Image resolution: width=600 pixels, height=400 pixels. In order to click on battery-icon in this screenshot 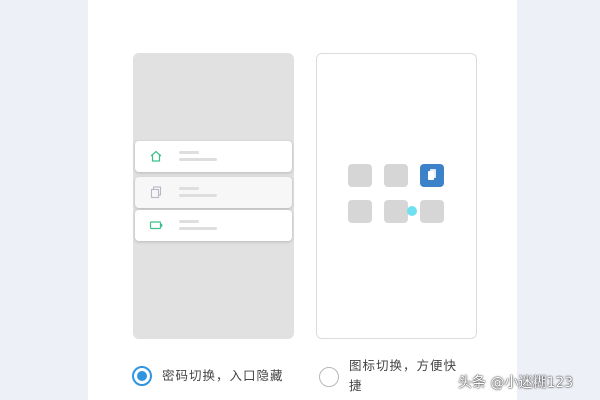, I will do `click(156, 225)`.